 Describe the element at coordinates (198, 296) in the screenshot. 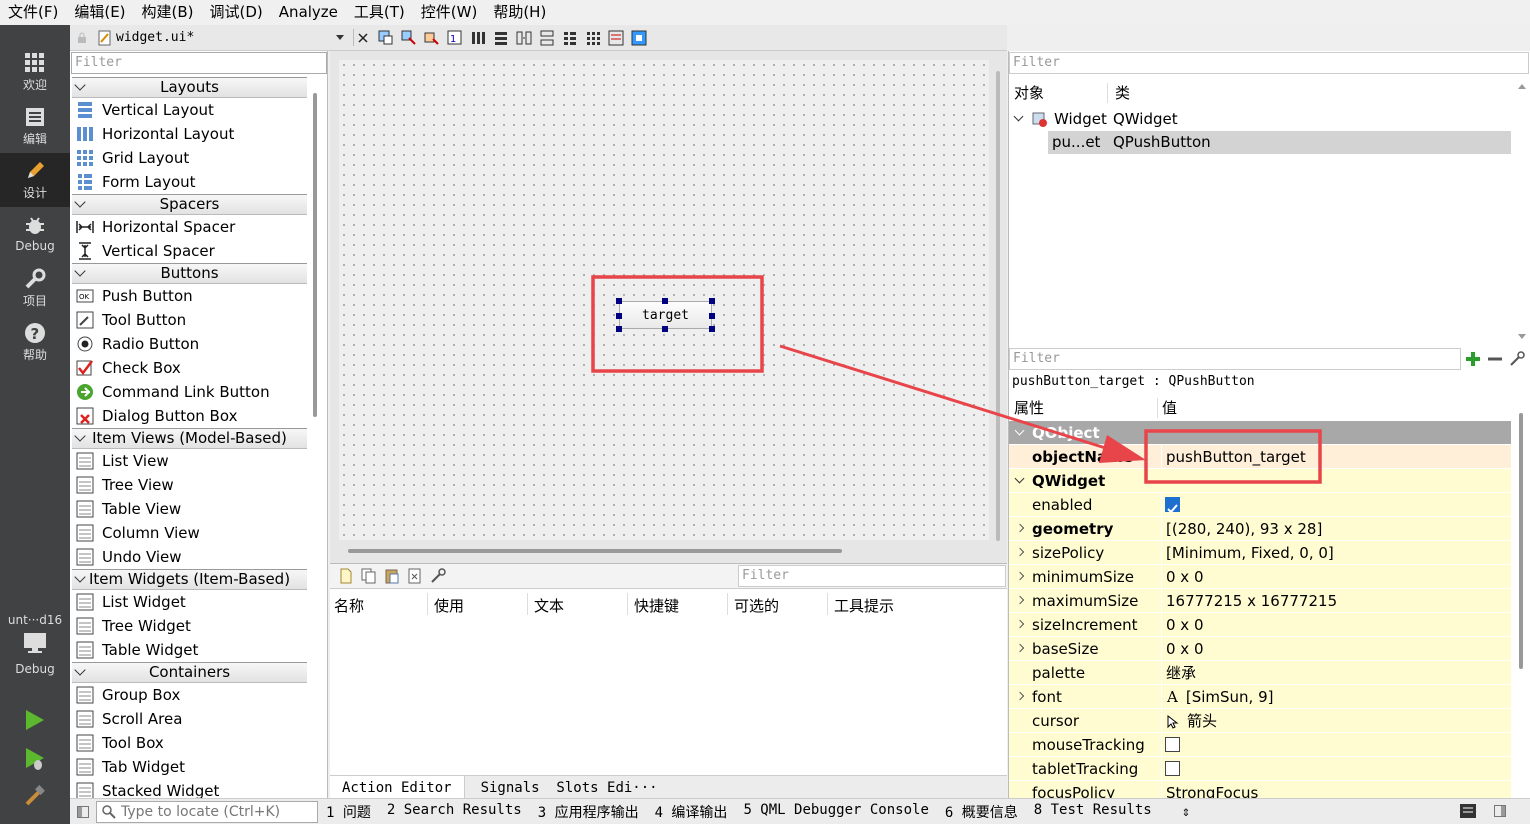

I see `widget-item: OK Push Button` at that location.